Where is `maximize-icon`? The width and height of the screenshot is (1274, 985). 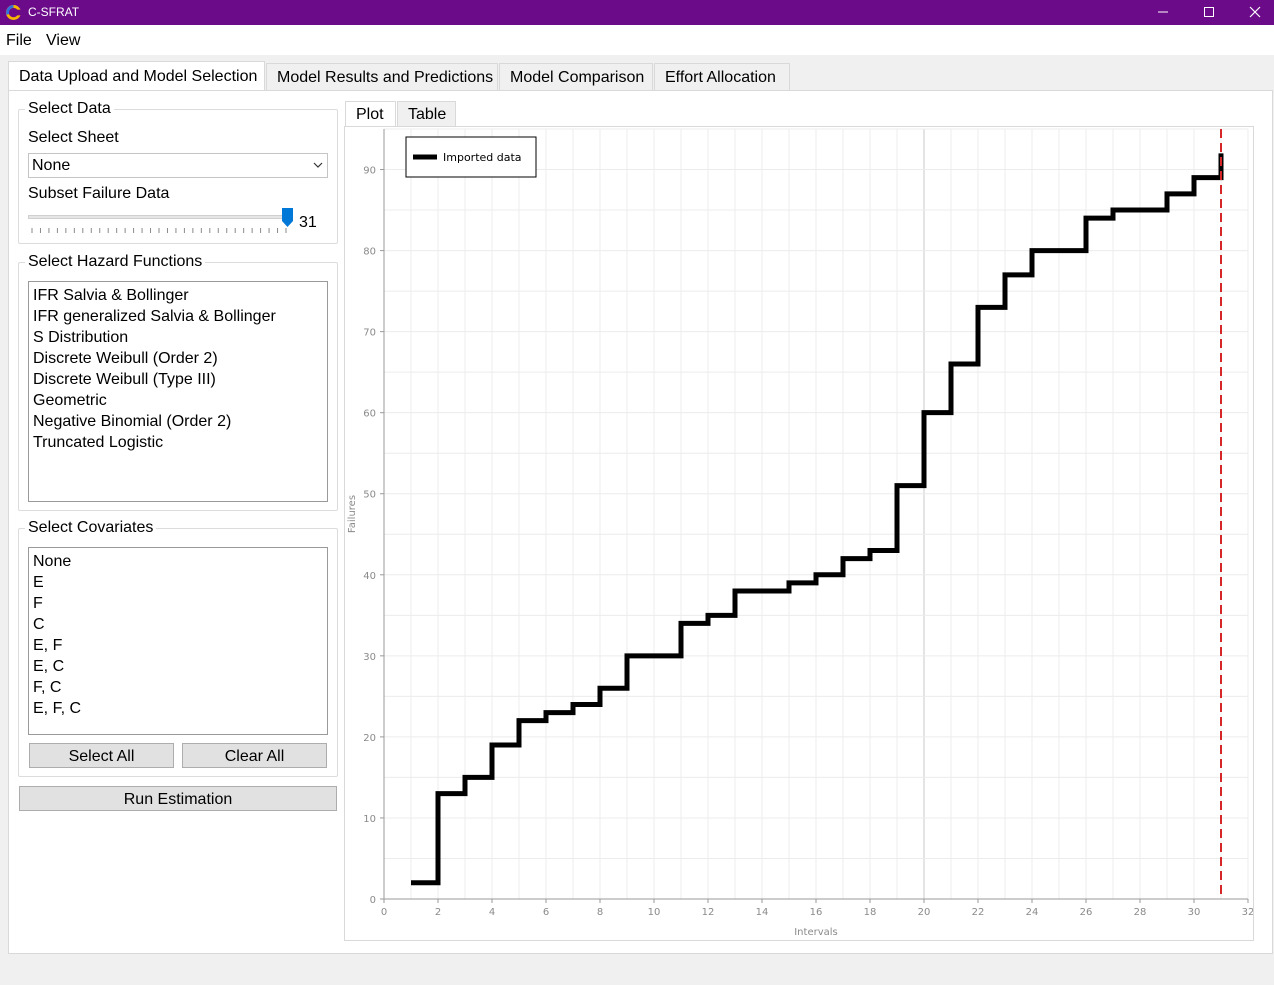
maximize-icon is located at coordinates (1209, 12).